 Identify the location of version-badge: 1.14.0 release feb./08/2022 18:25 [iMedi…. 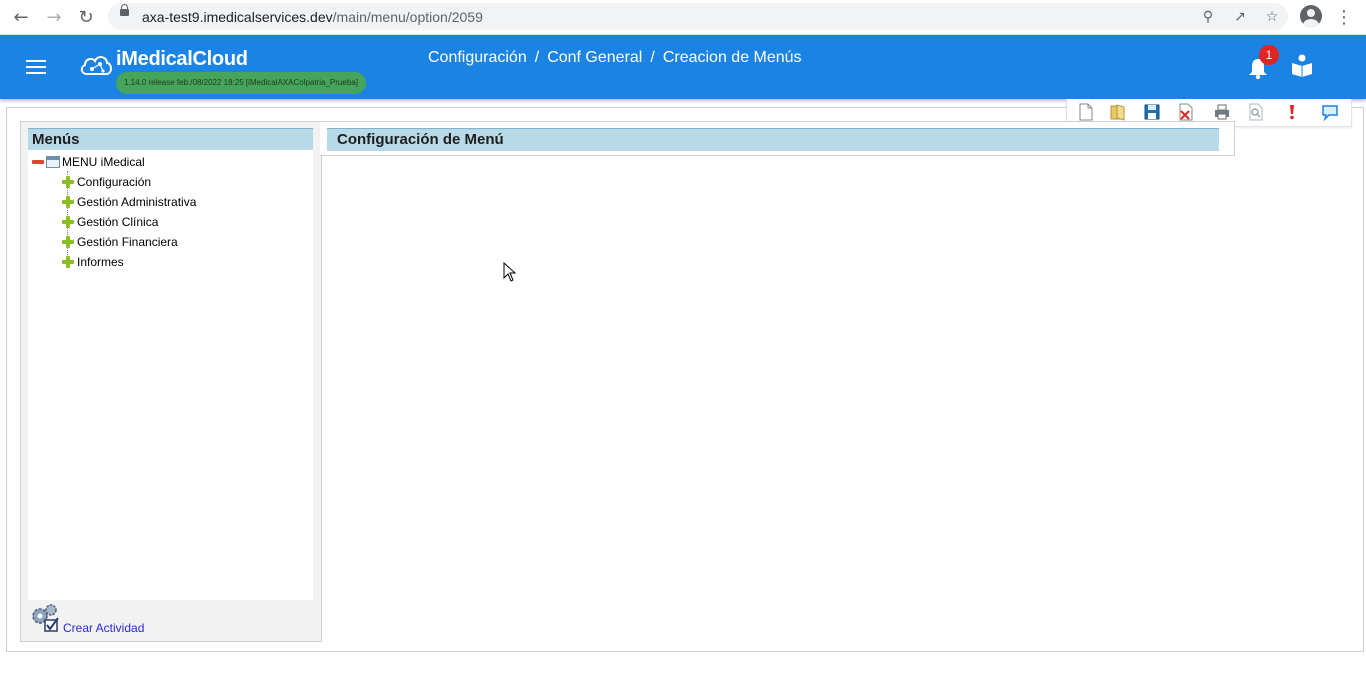
(241, 83).